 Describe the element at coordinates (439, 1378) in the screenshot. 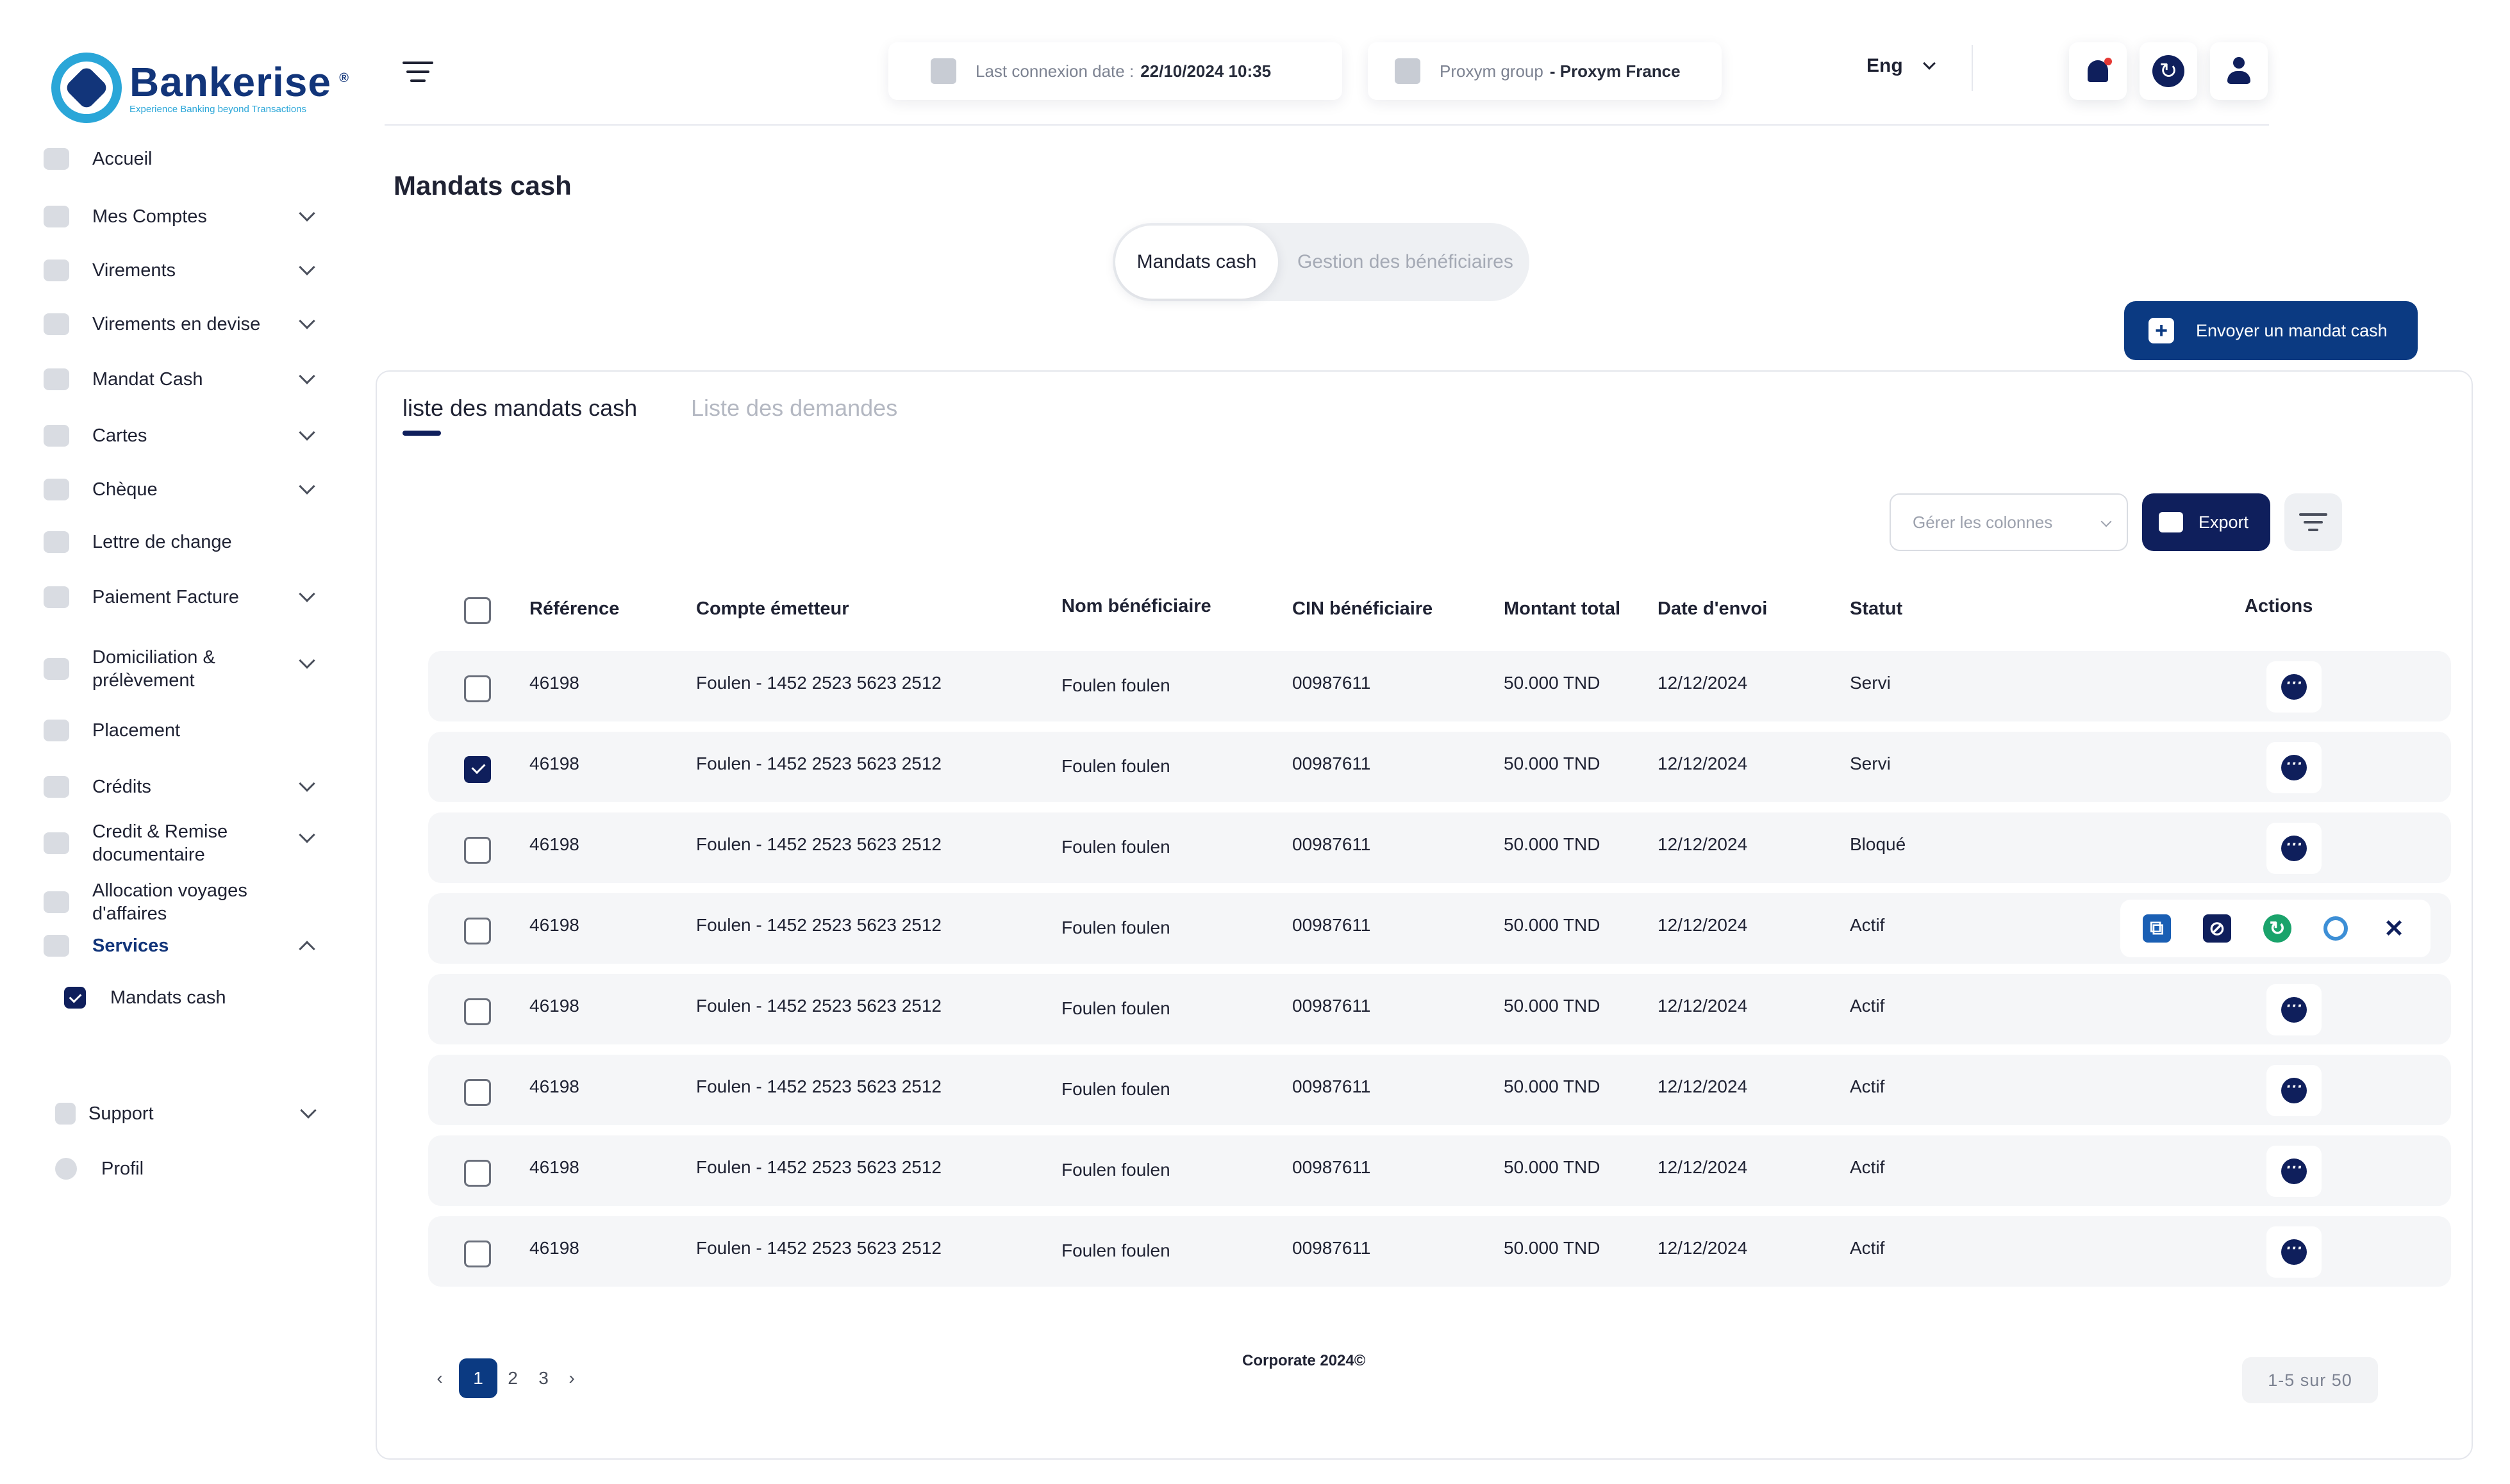

I see `prev-page-button: ‹` at that location.